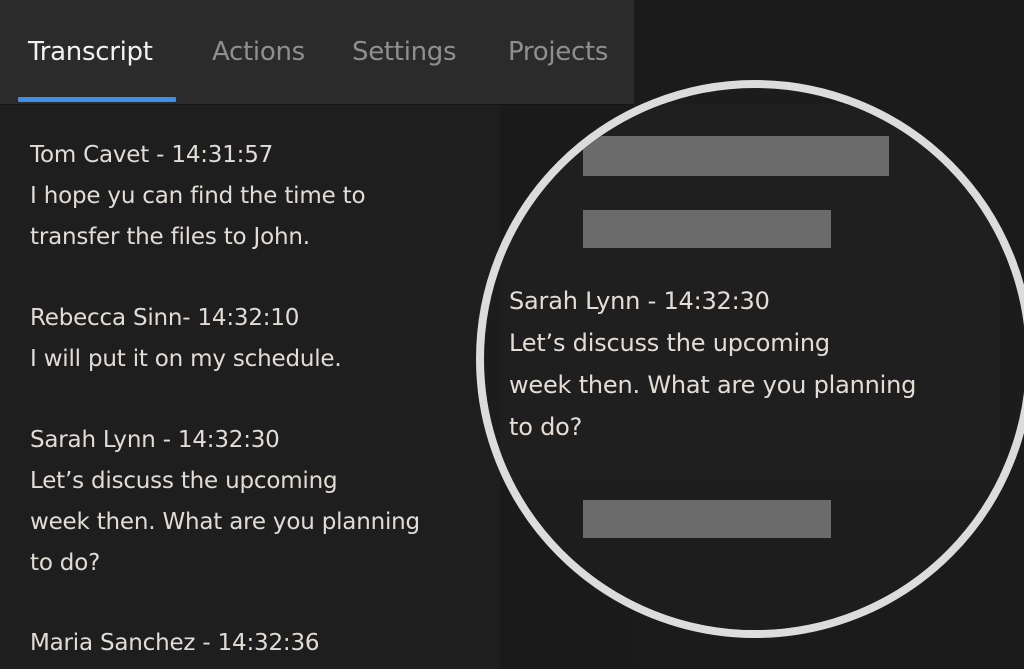  Describe the element at coordinates (186, 359) in the screenshot. I see `entry-text-line: I will put it on my schedule.` at that location.